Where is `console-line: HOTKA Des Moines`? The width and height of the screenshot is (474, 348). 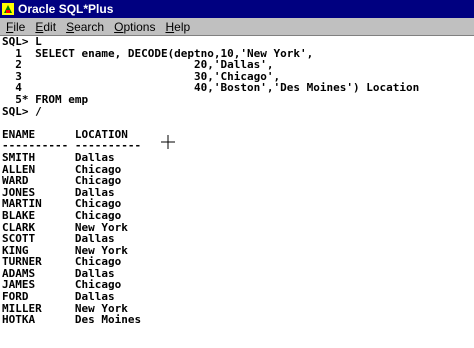 console-line: HOTKA Des Moines is located at coordinates (72, 320).